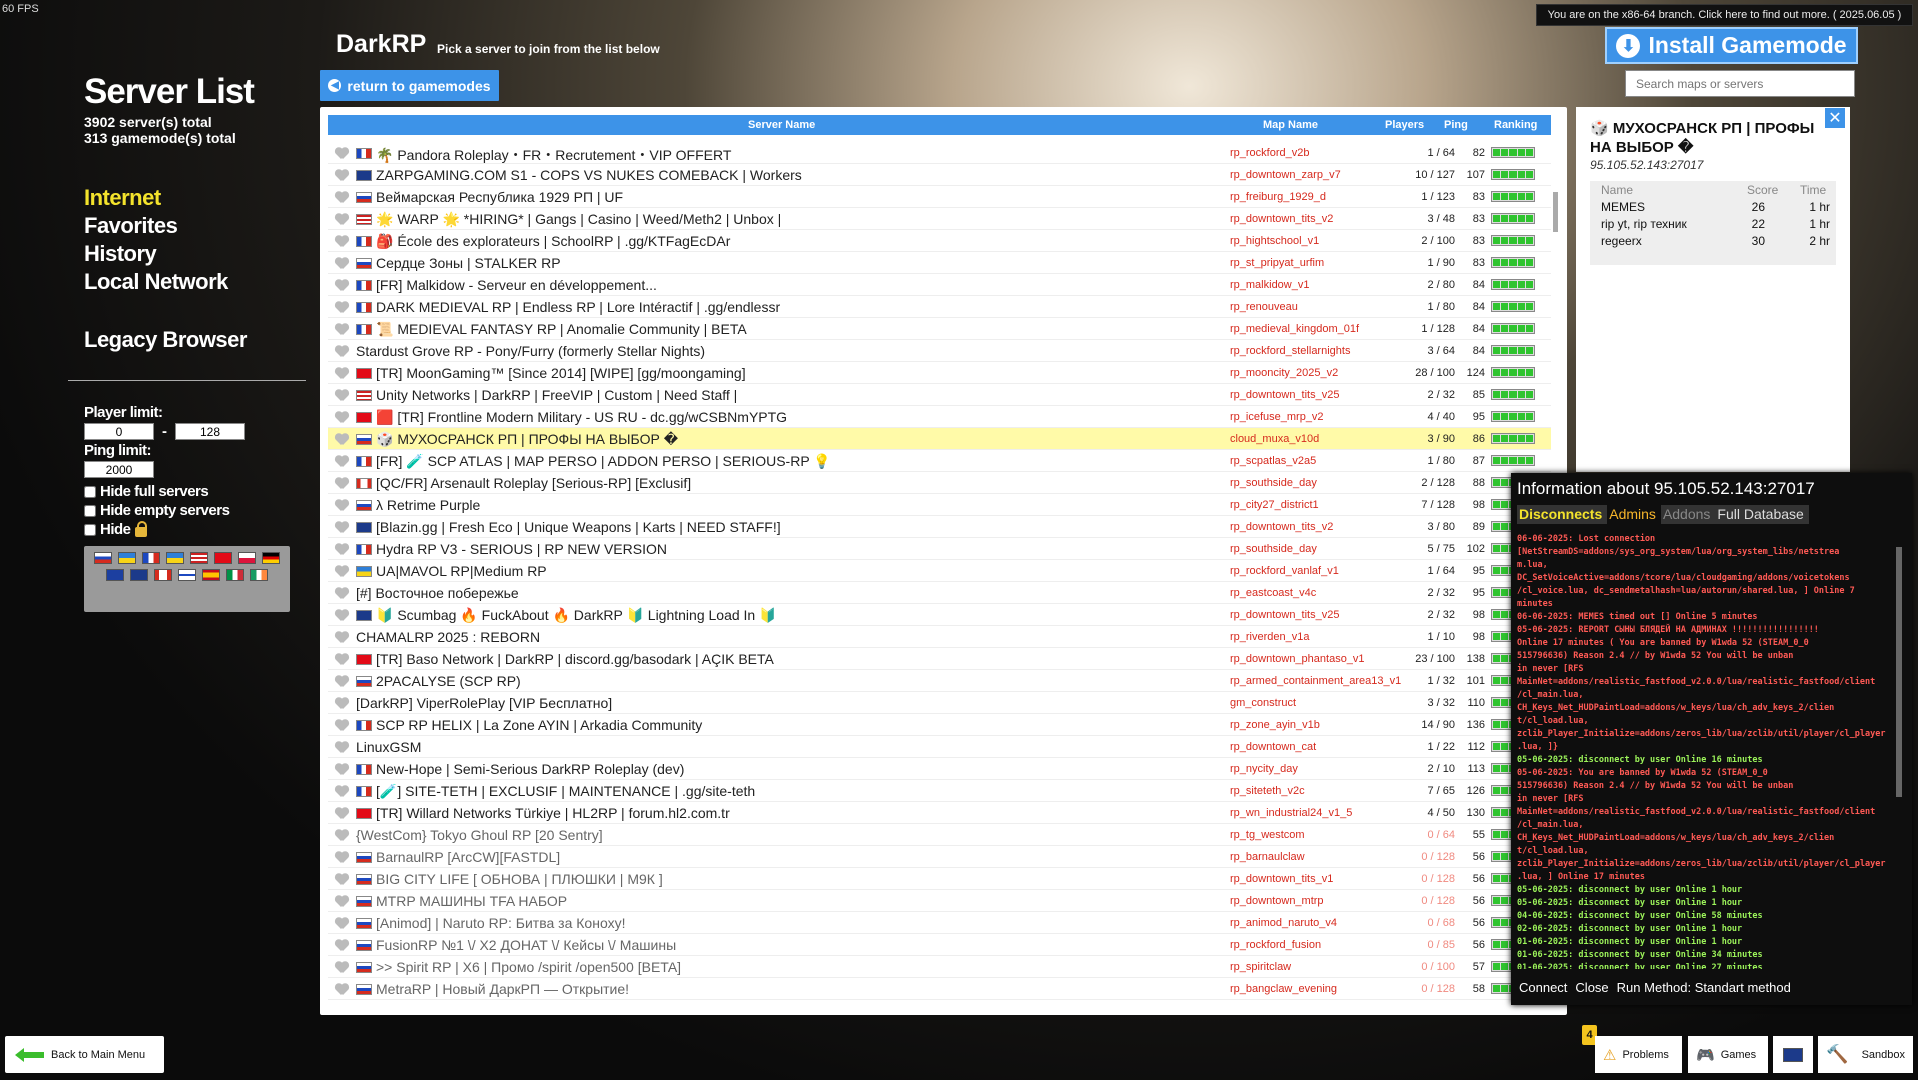 Image resolution: width=1918 pixels, height=1080 pixels. I want to click on install-gamemode-button: ⬇ Install Gamemode, so click(1731, 45).